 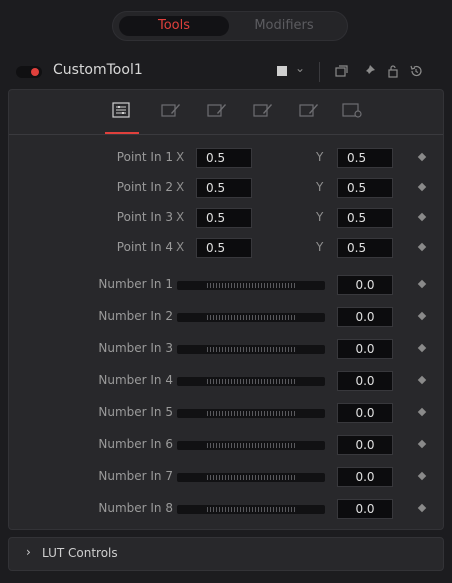 I want to click on header-divider, so click(x=319, y=72).